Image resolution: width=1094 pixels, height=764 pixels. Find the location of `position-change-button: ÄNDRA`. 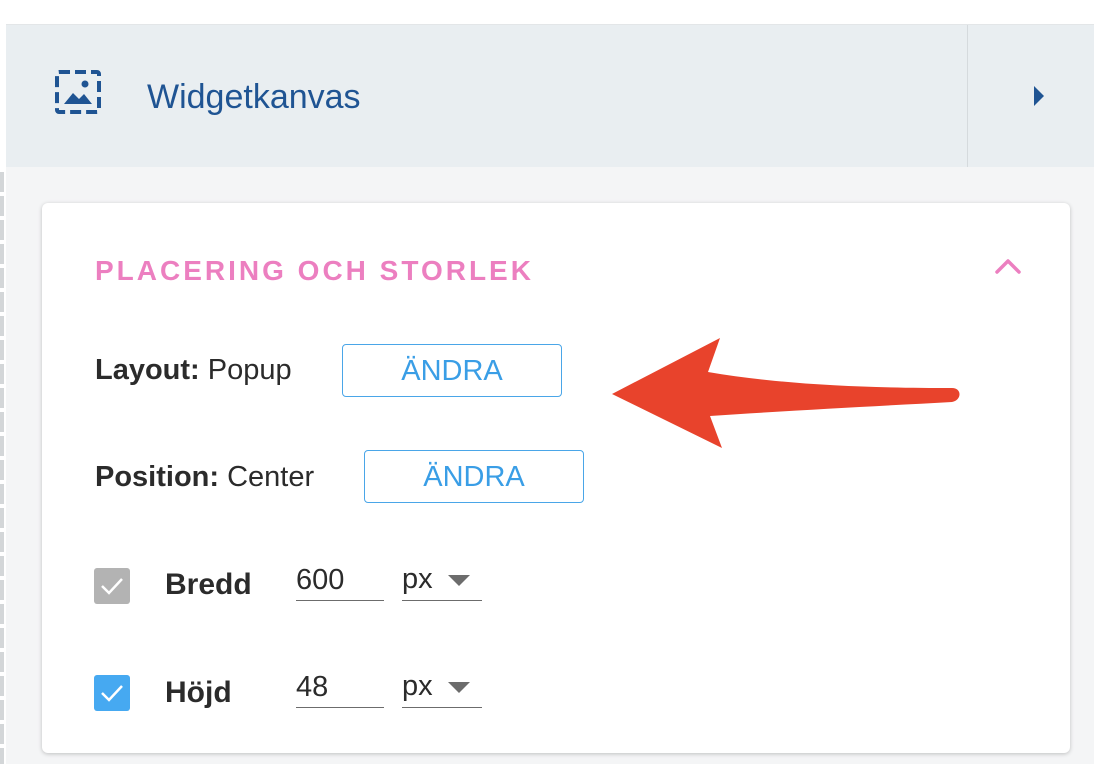

position-change-button: ÄNDRA is located at coordinates (474, 476).